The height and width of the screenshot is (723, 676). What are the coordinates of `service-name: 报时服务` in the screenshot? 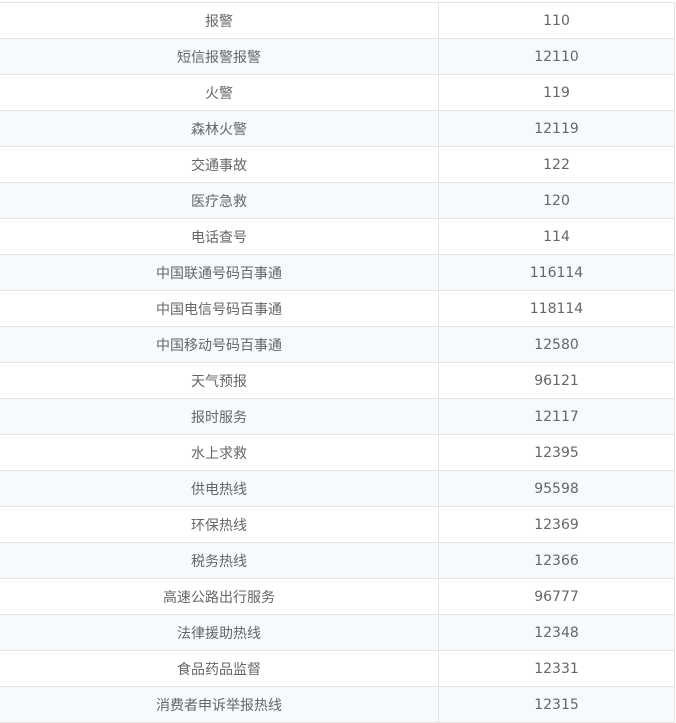 It's located at (219, 416).